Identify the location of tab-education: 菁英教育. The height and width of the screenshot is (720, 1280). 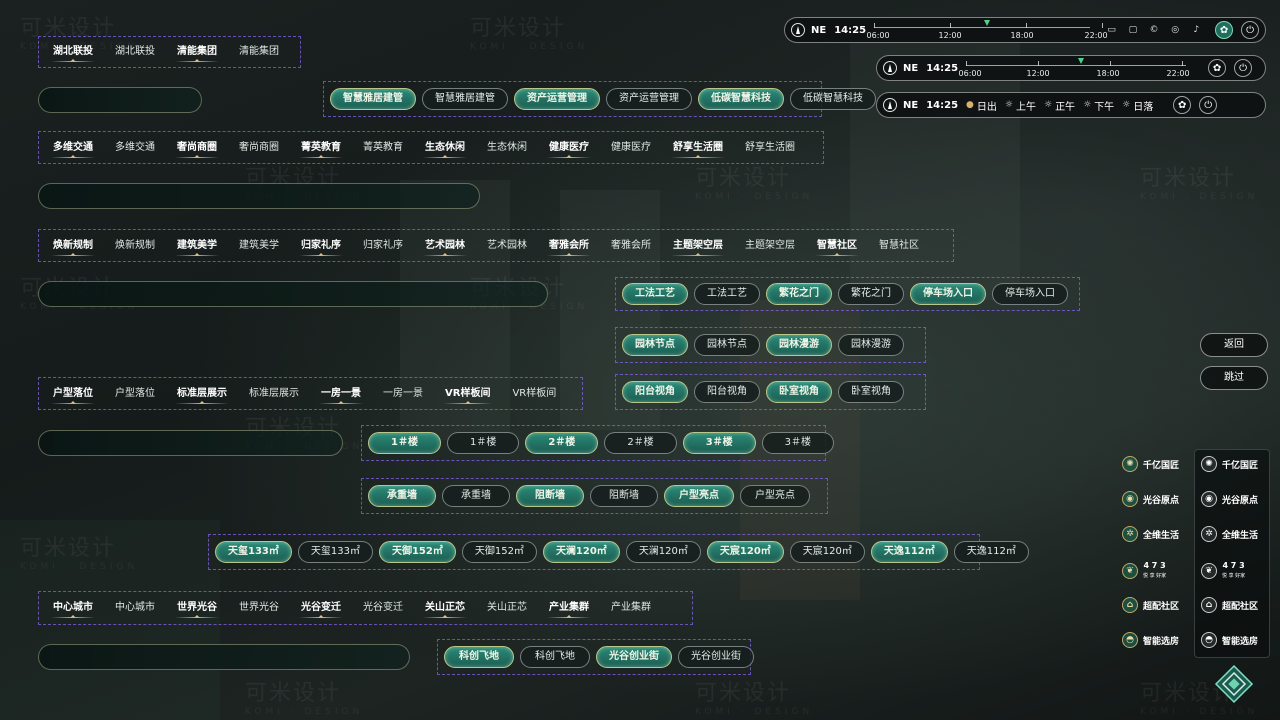
(321, 148).